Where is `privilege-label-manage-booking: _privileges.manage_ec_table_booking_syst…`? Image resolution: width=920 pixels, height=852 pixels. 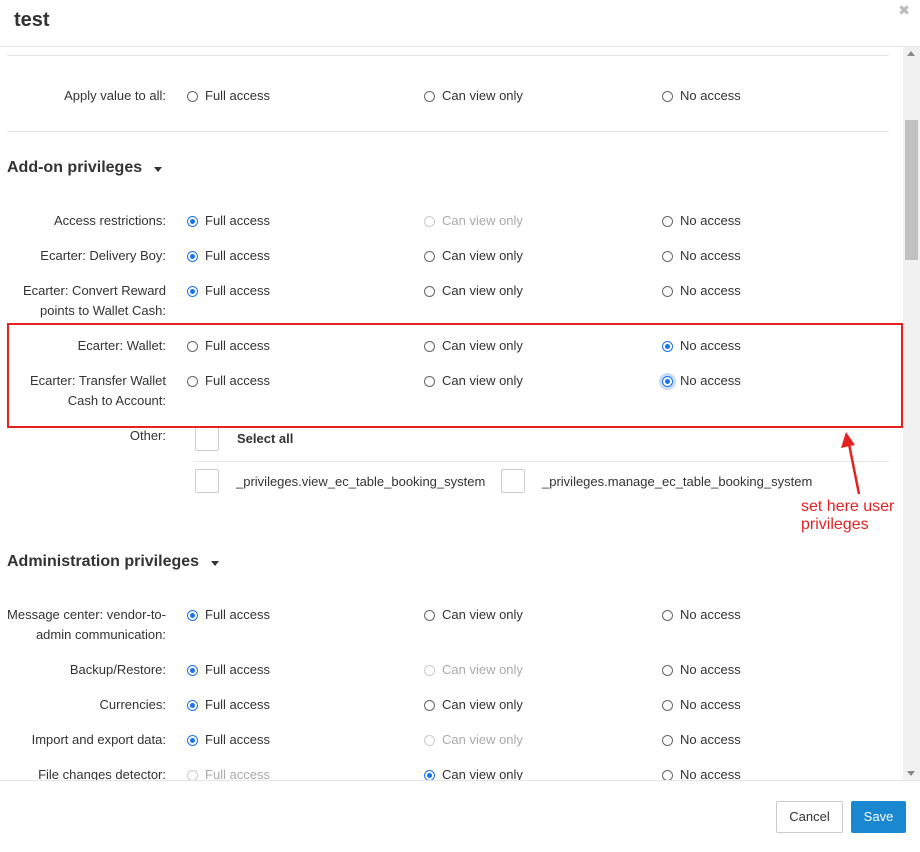 privilege-label-manage-booking: _privileges.manage_ec_table_booking_syst… is located at coordinates (677, 481).